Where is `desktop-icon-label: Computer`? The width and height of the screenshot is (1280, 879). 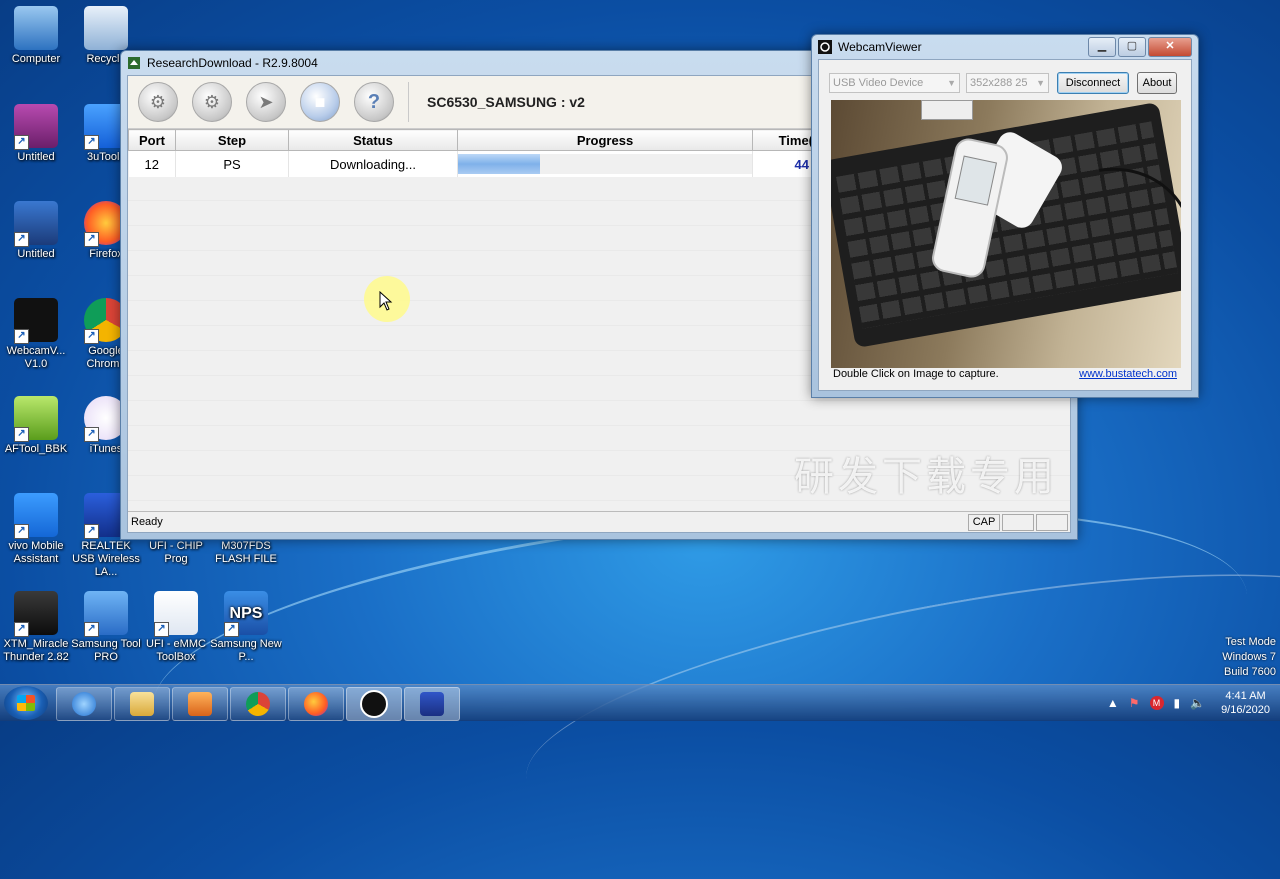
desktop-icon-label: Computer is located at coordinates (36, 59).